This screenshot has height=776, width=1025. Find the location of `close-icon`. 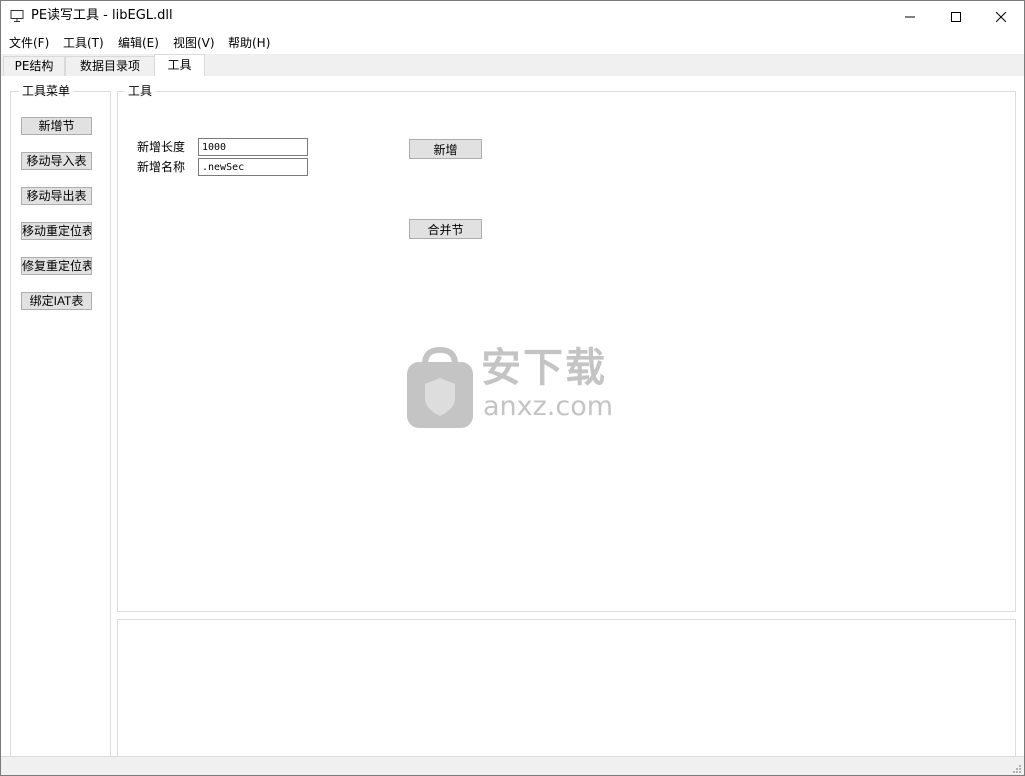

close-icon is located at coordinates (1001, 16).